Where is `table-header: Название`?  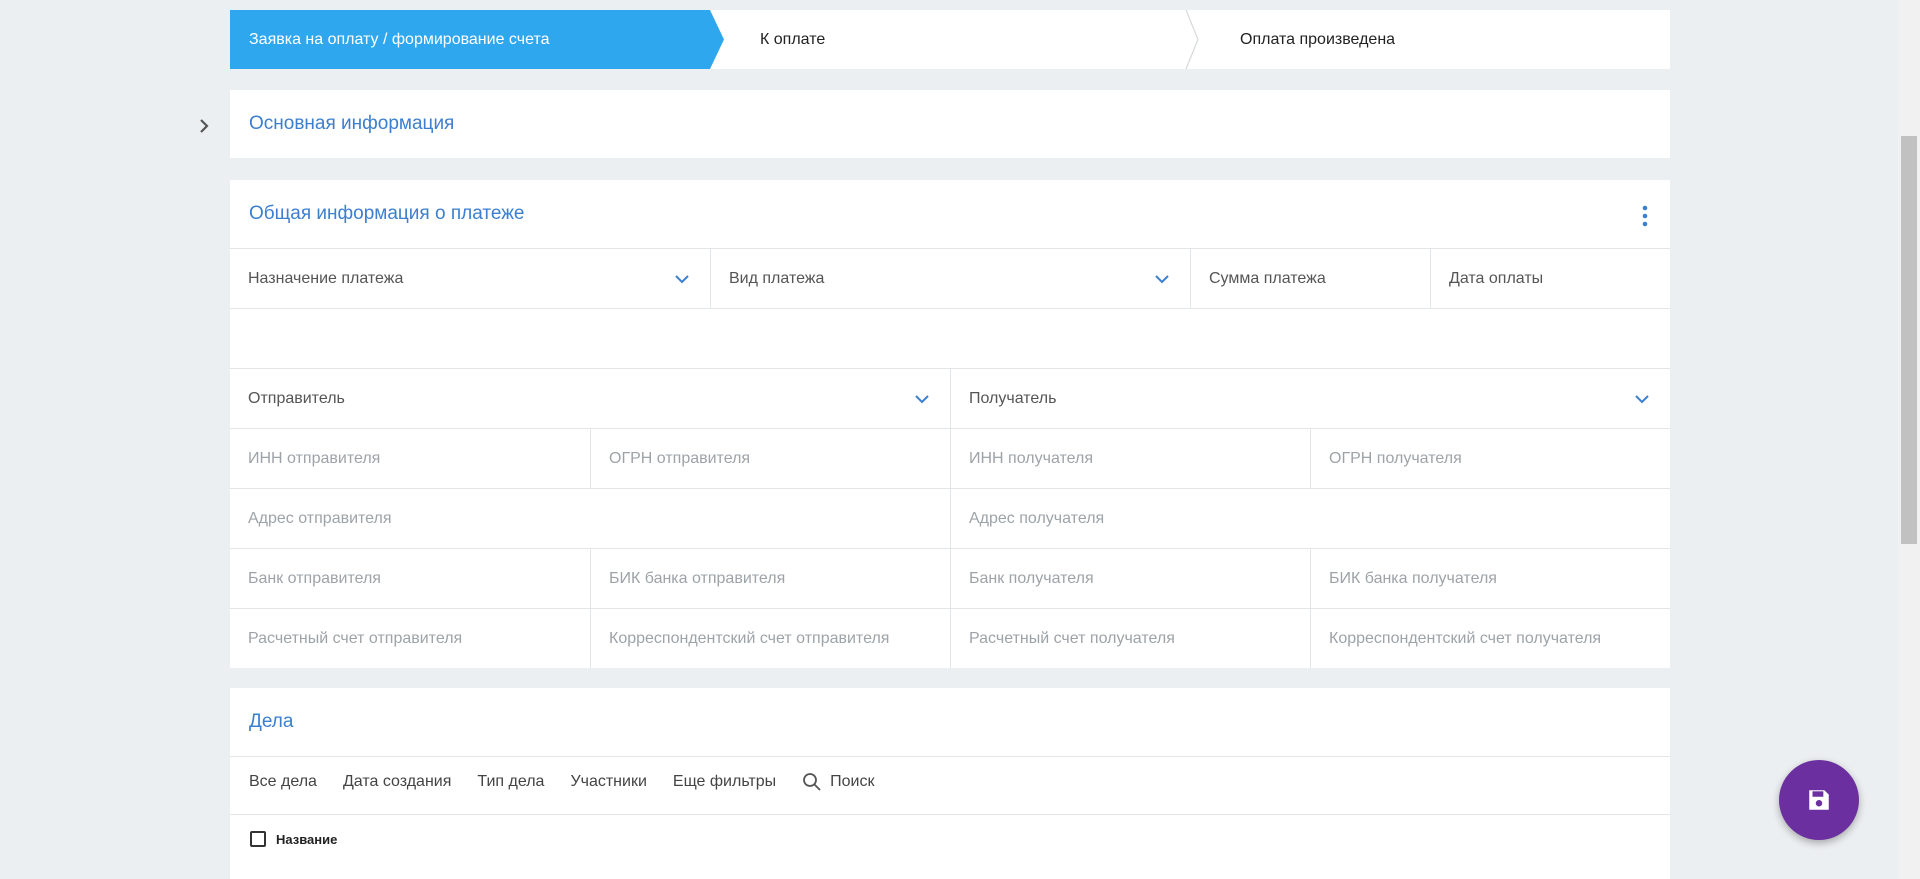 table-header: Название is located at coordinates (950, 838).